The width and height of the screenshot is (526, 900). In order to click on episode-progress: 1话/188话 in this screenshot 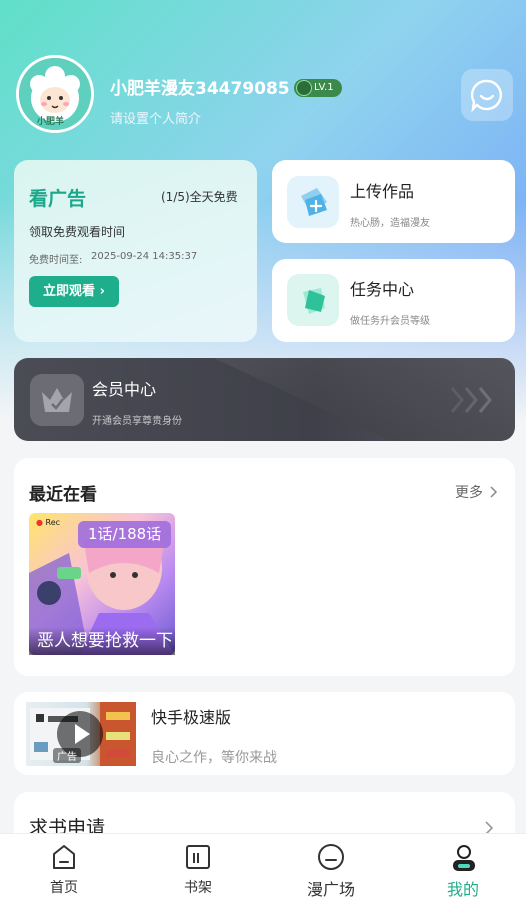, I will do `click(125, 534)`.